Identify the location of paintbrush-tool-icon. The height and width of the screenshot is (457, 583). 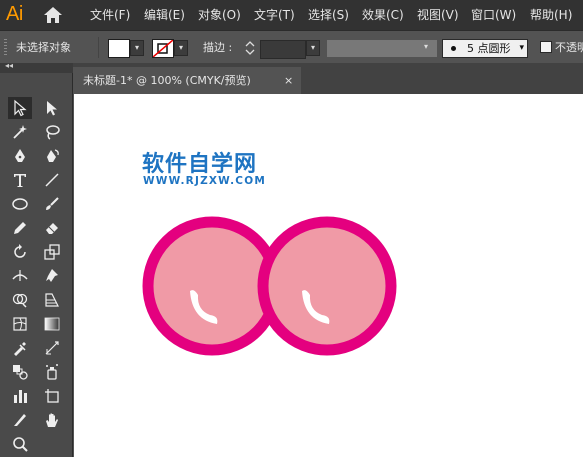
(52, 204).